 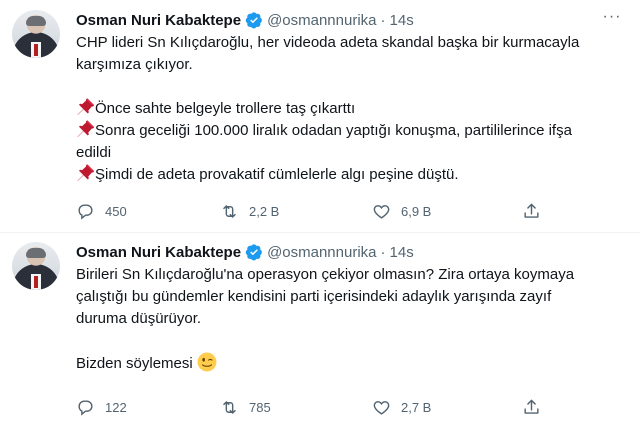 I want to click on retweet-button: 2,2 B, so click(x=249, y=211).